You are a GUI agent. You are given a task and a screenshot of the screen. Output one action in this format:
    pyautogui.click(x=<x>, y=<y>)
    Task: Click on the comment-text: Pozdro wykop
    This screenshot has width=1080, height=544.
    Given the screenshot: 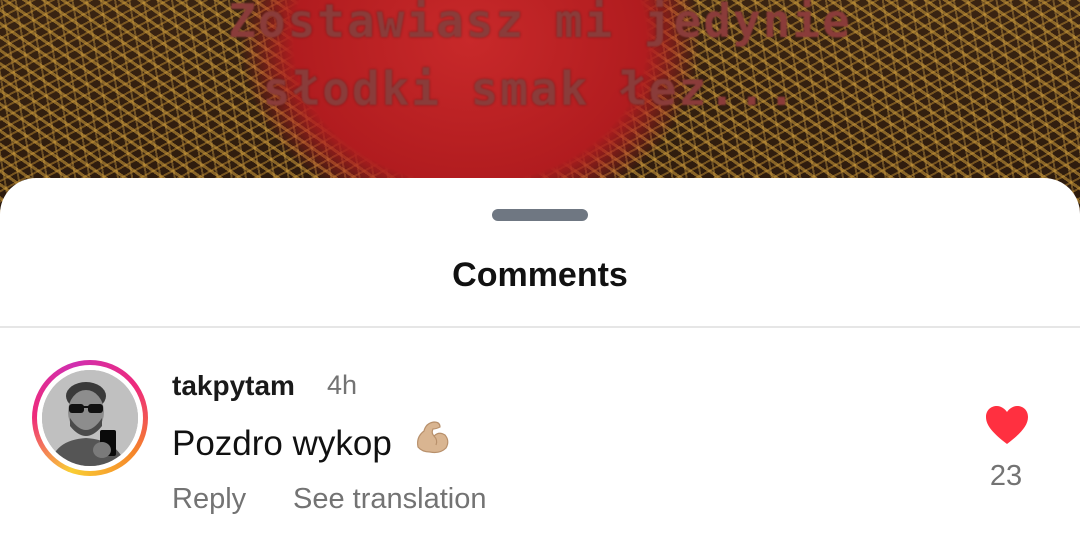 What is the action you would take?
    pyautogui.click(x=282, y=443)
    